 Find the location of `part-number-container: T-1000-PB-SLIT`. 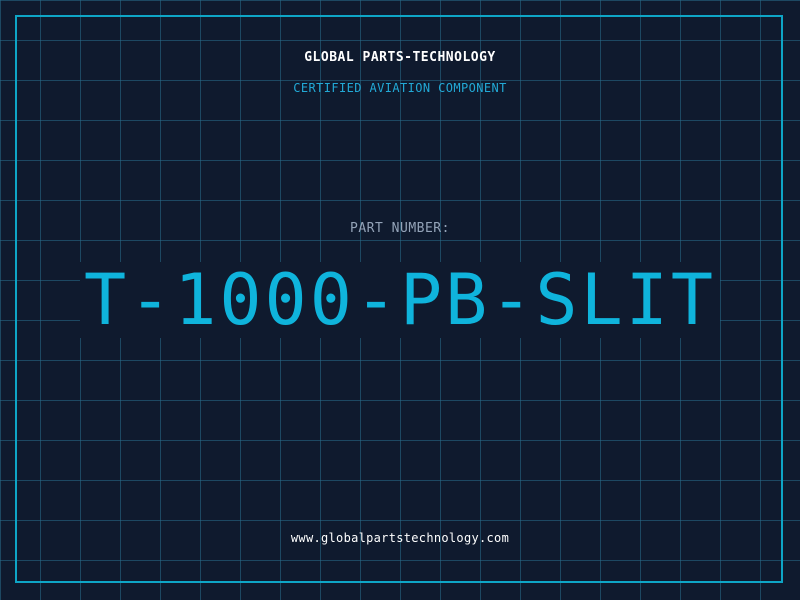

part-number-container: T-1000-PB-SLIT is located at coordinates (400, 300).